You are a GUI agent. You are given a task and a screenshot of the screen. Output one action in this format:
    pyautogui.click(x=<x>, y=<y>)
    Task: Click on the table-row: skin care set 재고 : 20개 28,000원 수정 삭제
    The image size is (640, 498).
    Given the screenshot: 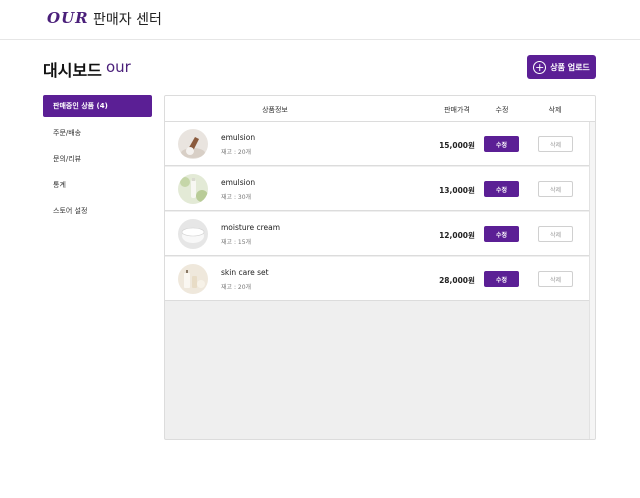 What is the action you would take?
    pyautogui.click(x=377, y=279)
    